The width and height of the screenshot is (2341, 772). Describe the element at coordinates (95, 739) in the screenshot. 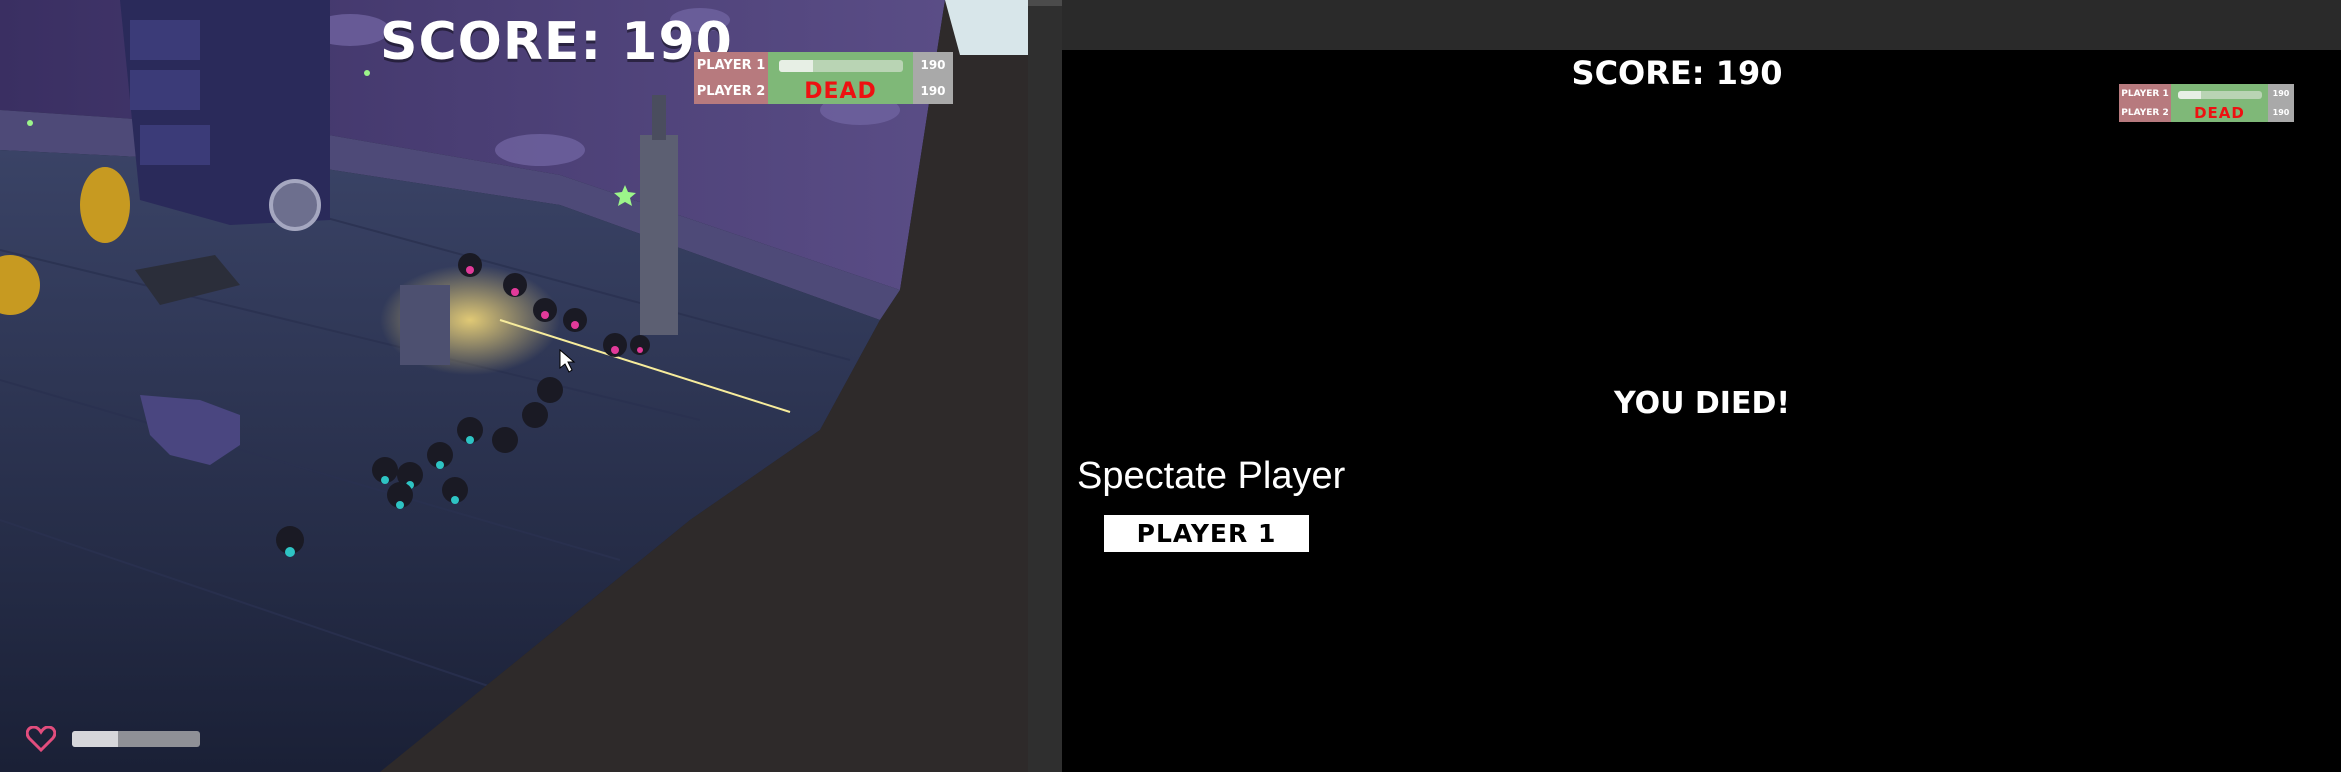

I see `local-health-fill` at that location.